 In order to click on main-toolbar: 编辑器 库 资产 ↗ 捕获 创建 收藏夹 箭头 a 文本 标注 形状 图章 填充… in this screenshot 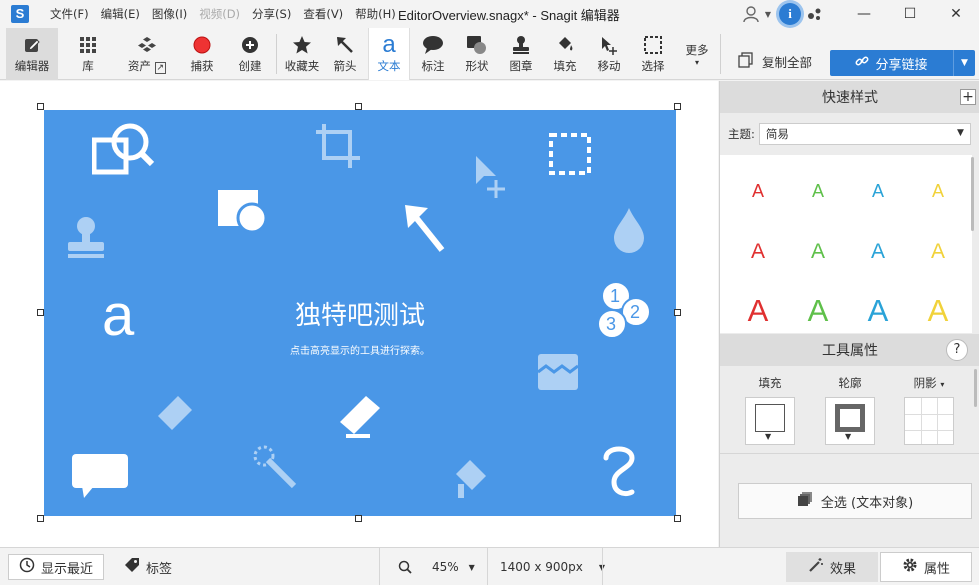, I will do `click(489, 54)`.